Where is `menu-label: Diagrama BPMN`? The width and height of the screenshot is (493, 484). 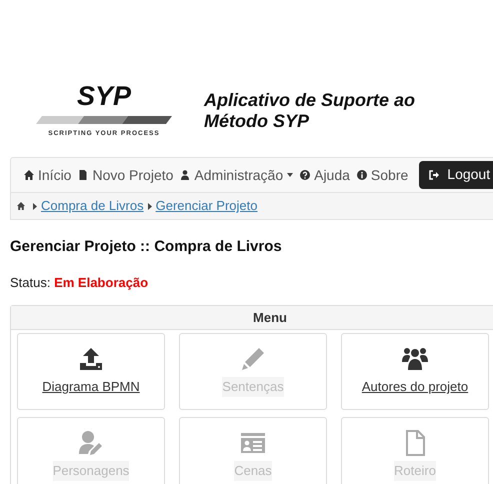 menu-label: Diagrama BPMN is located at coordinates (91, 387).